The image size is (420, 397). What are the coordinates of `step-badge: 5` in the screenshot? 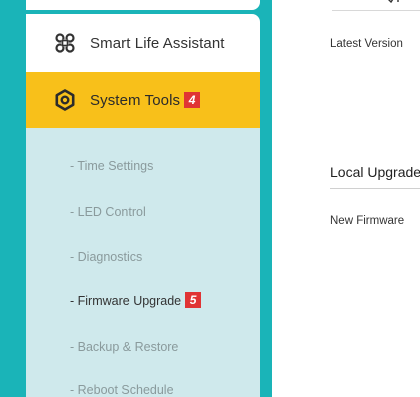 It's located at (193, 300).